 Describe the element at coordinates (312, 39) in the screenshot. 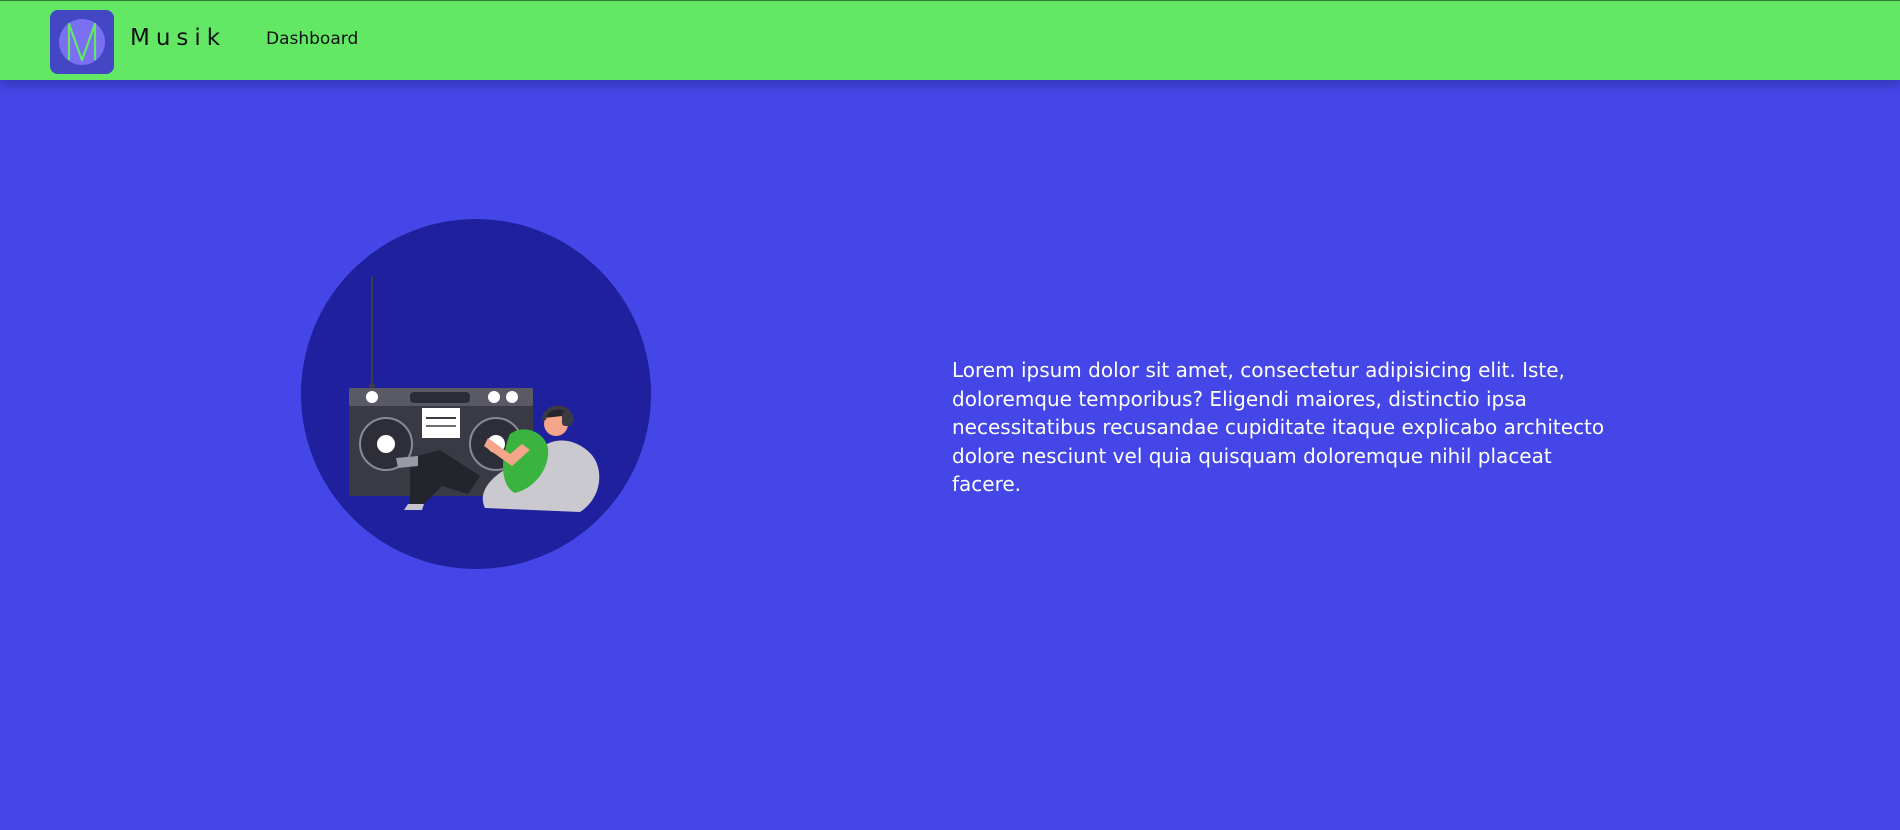

I see `nav-link-dashboard: Dashboard` at that location.